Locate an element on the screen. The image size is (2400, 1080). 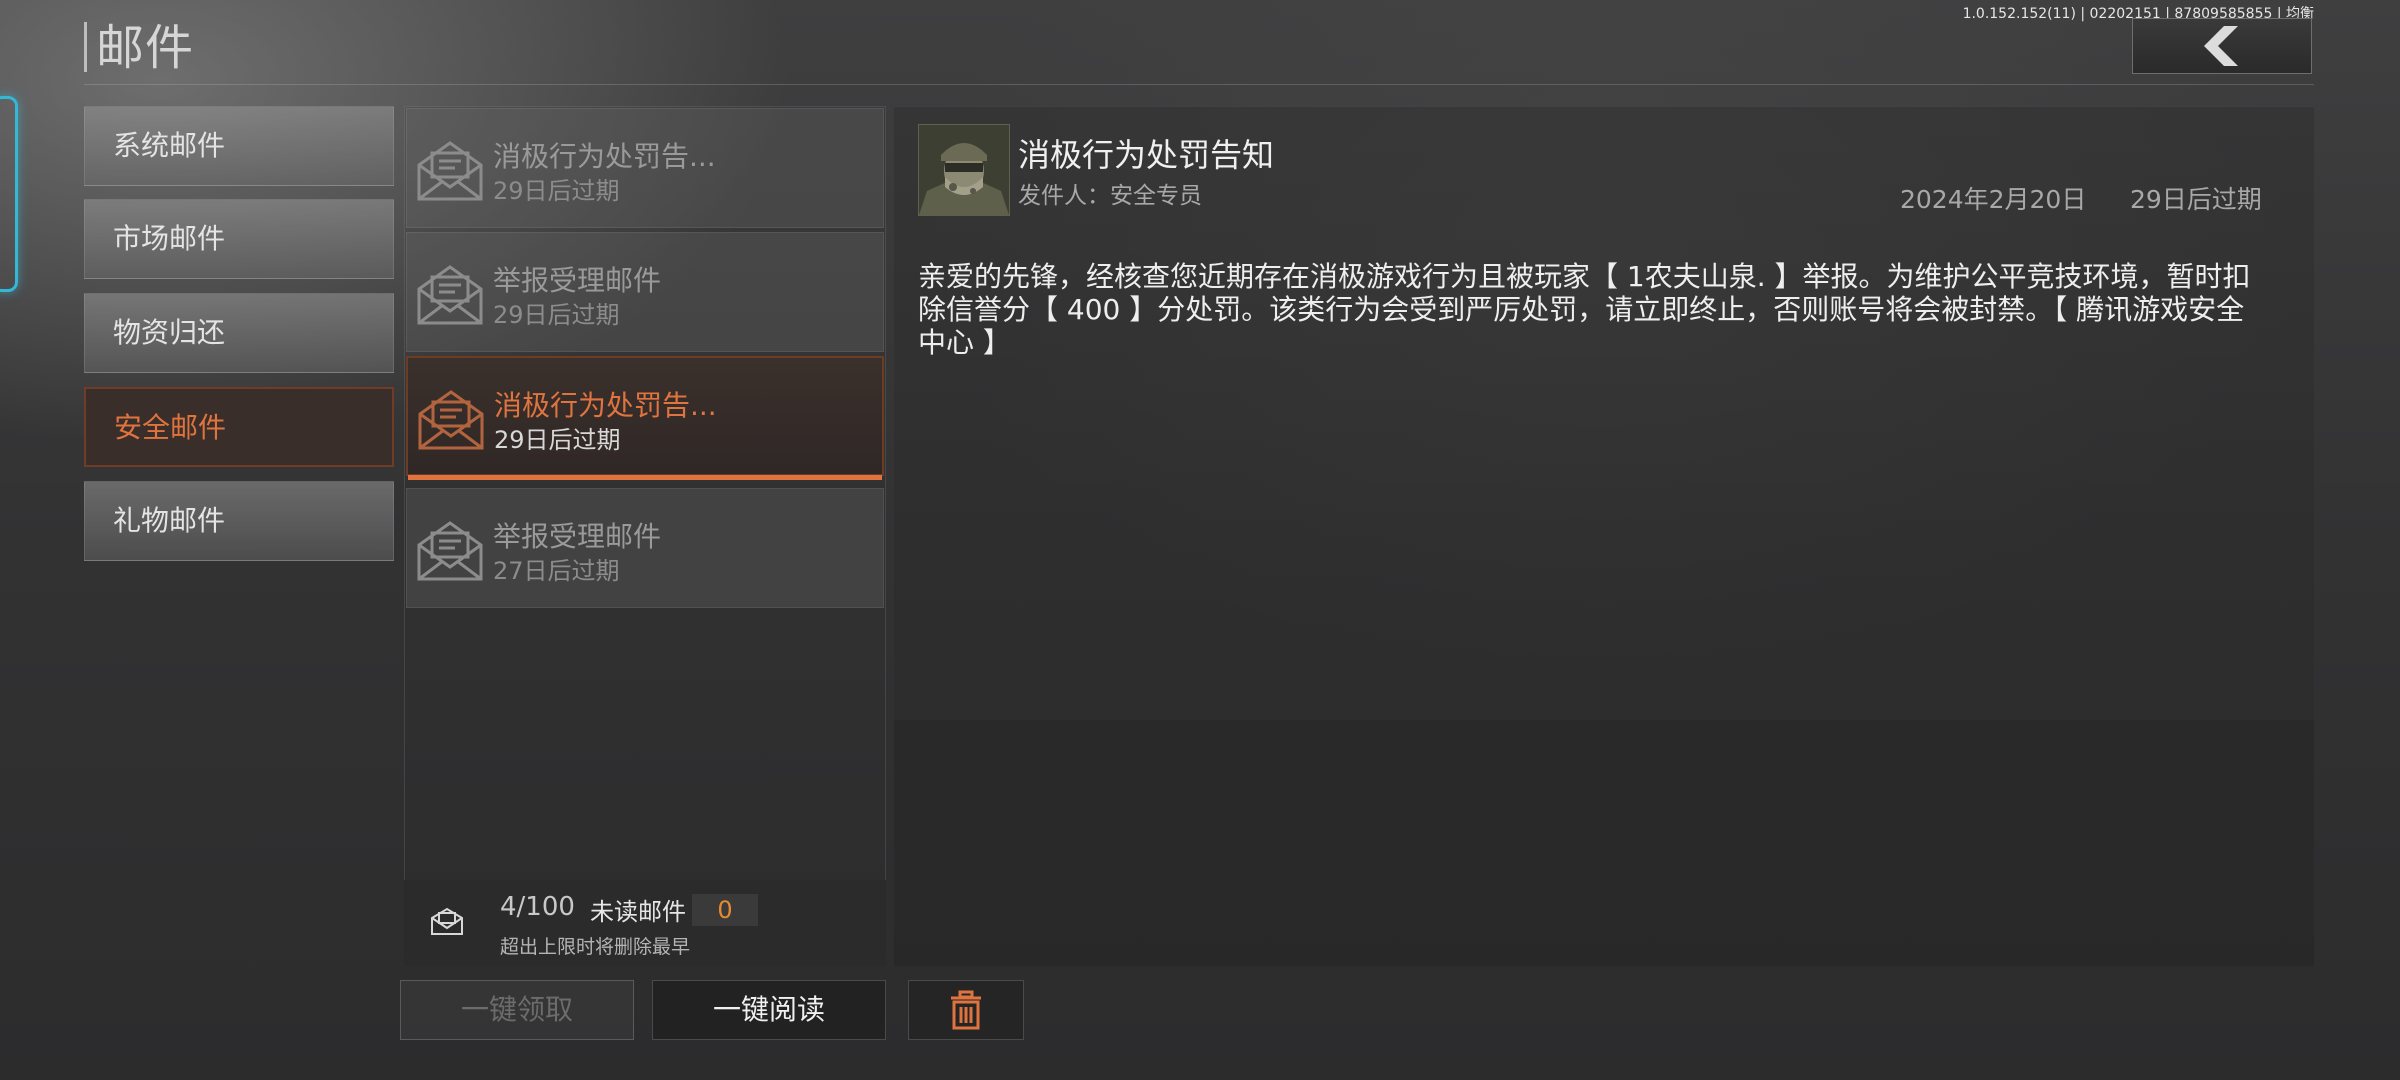
category-system-mail: 系统邮件 is located at coordinates (239, 146).